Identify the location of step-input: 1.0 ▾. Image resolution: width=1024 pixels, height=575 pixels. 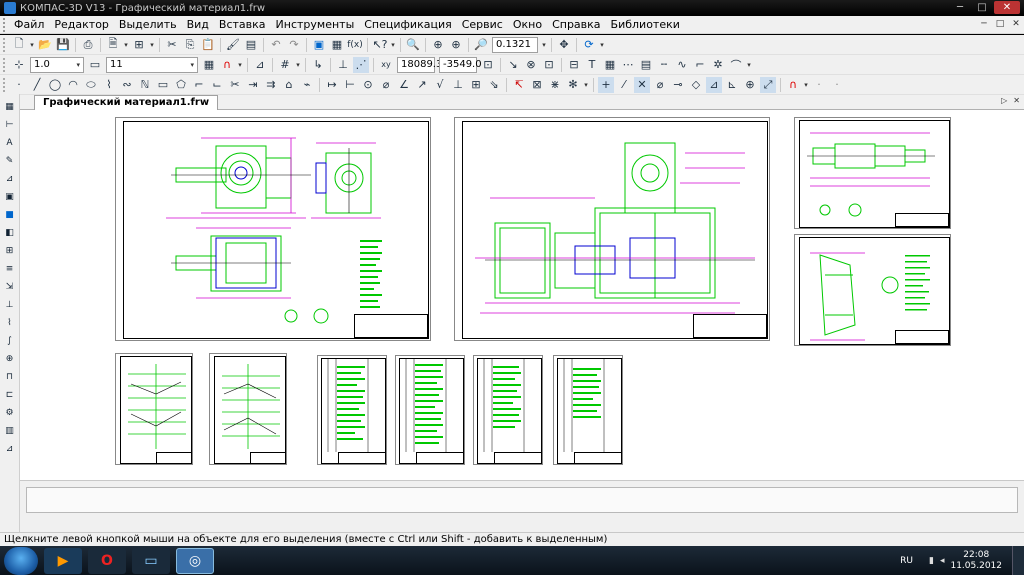
(57, 64).